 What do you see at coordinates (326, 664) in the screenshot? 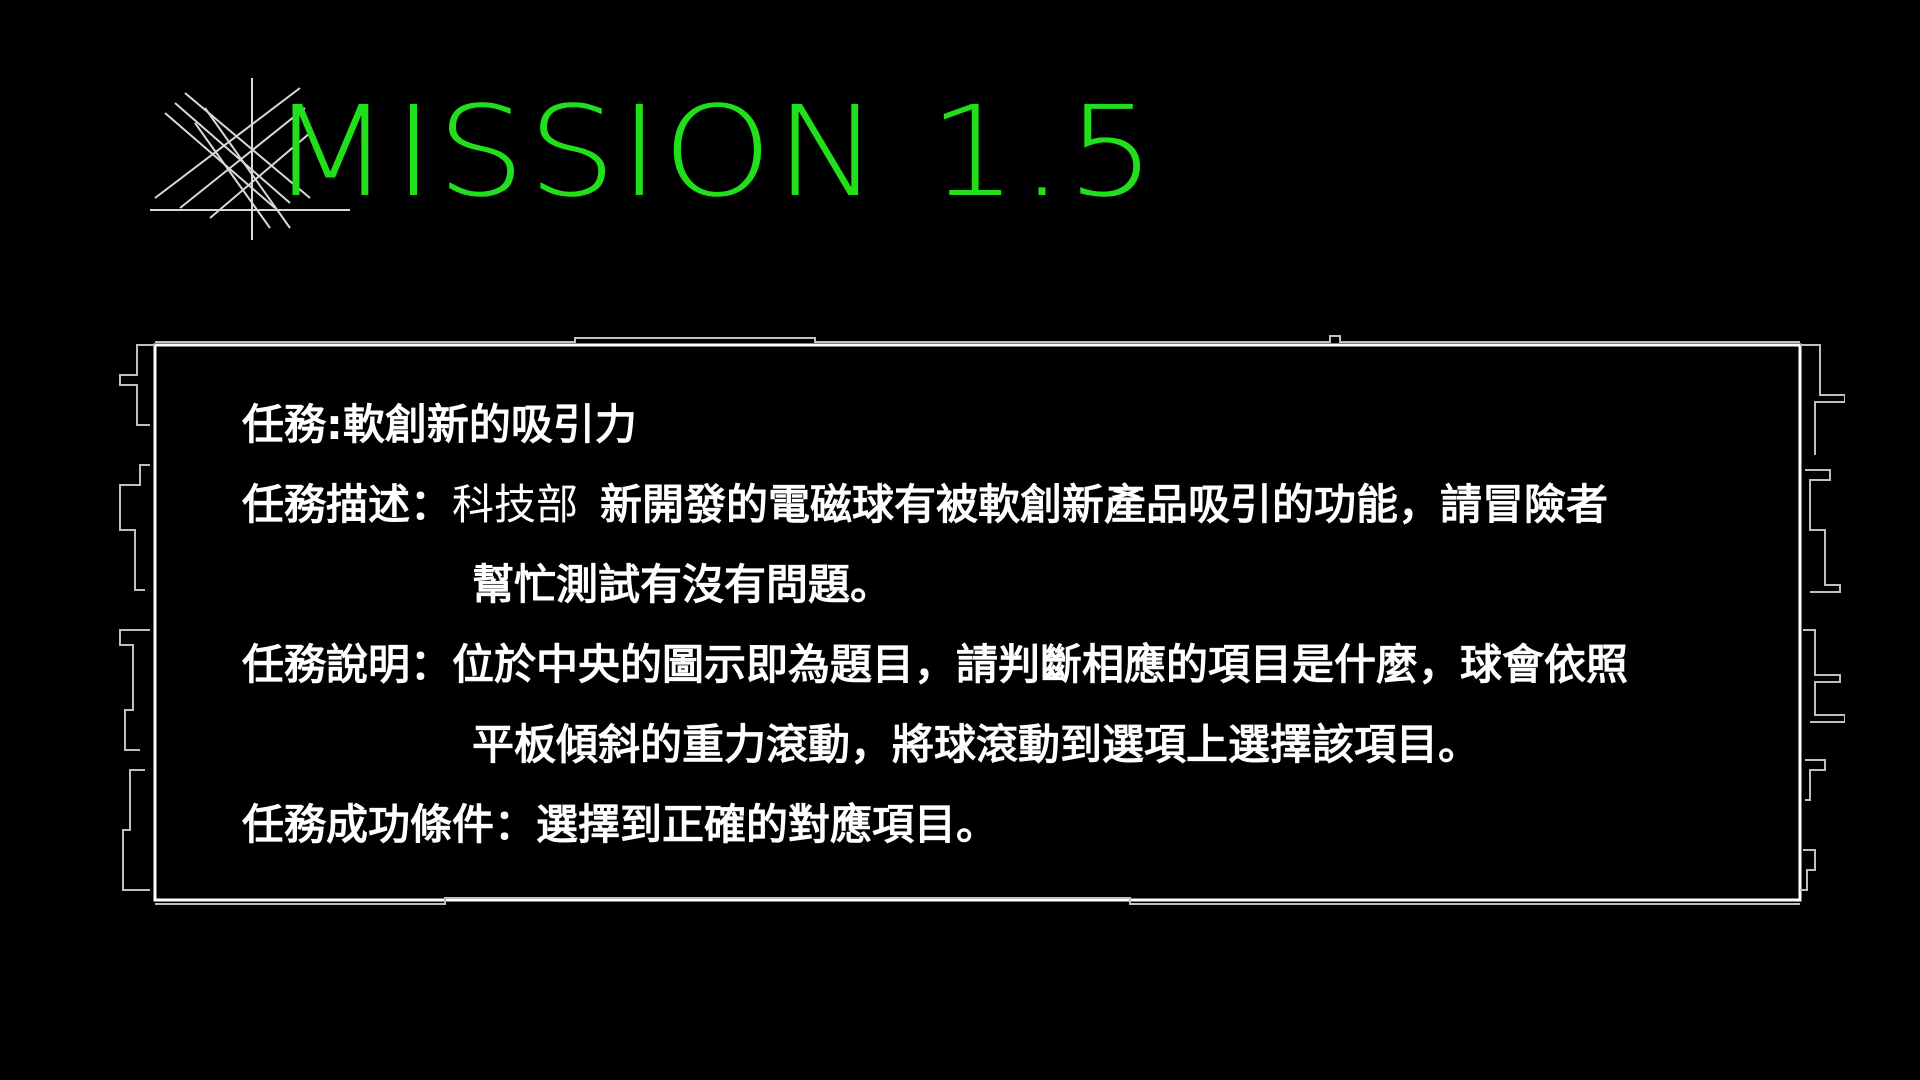
I see `task-instruction-label: 任務說明` at bounding box center [326, 664].